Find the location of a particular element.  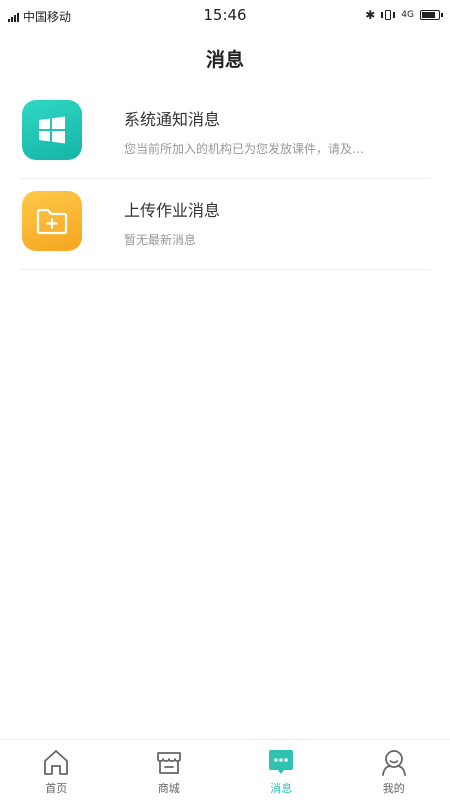

bottom-tab-bar: 首页 商城 消息 我的 is located at coordinates (225, 769).